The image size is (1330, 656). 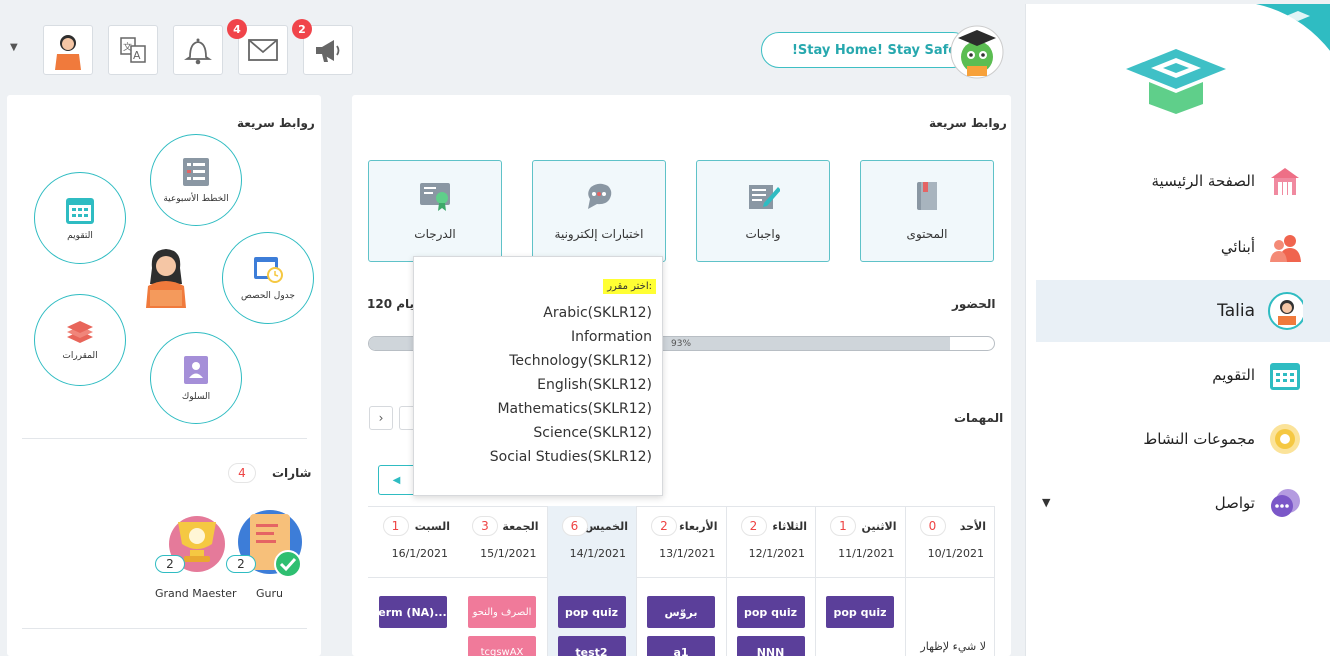 What do you see at coordinates (681, 612) in the screenshot?
I see `task-chip: بروّس` at bounding box center [681, 612].